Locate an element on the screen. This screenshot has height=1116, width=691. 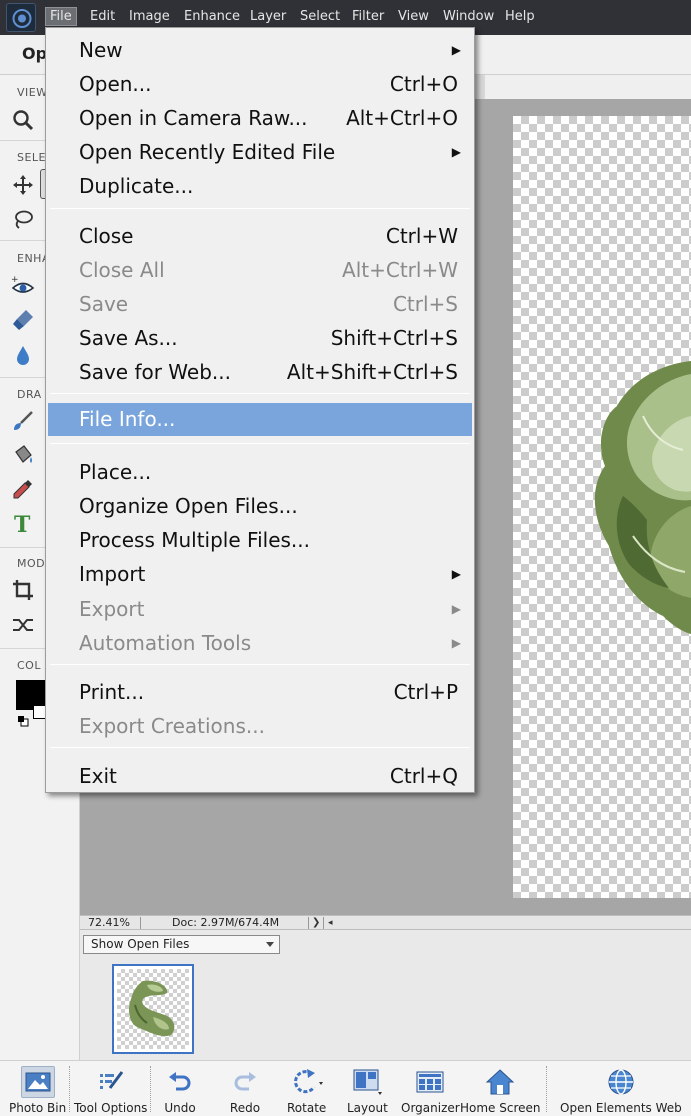
document-tab is located at coordinates (588, 87).